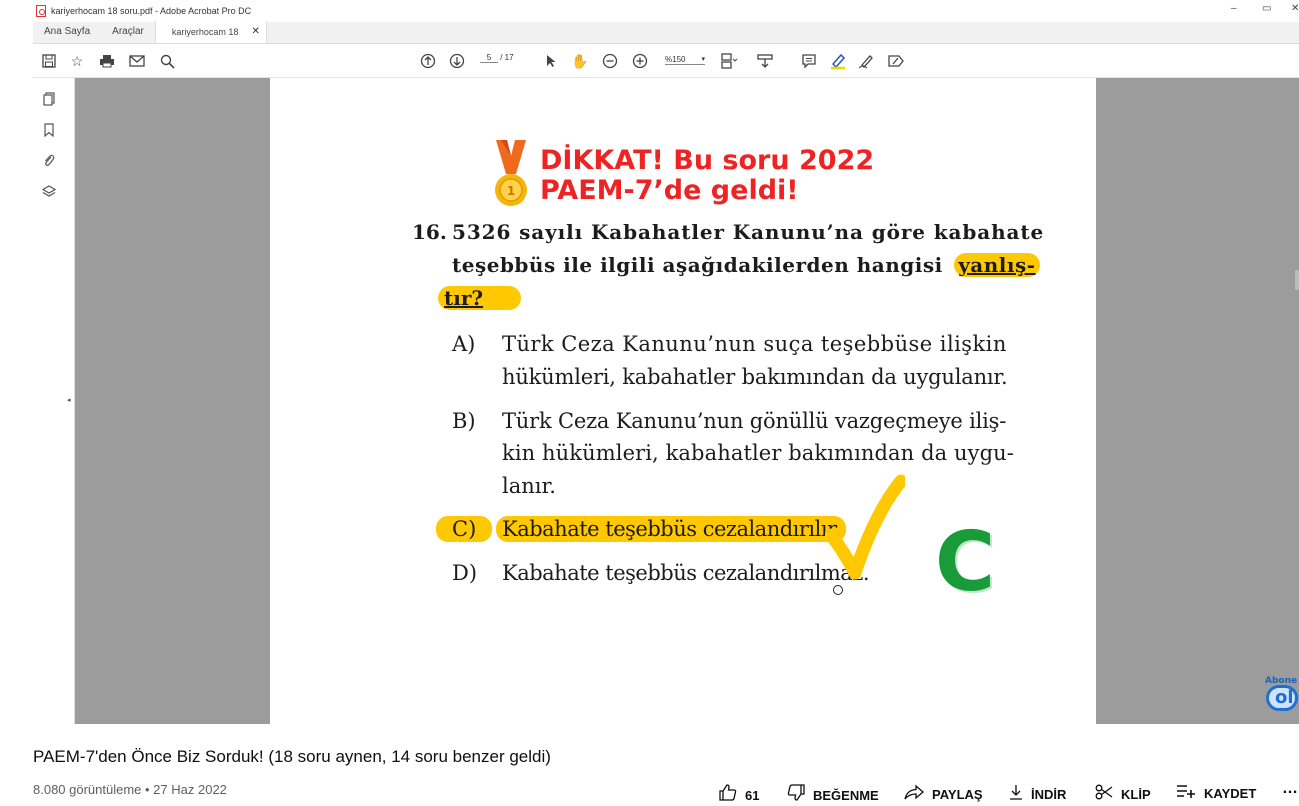  What do you see at coordinates (610, 61) in the screenshot?
I see `zoom-out-icon` at bounding box center [610, 61].